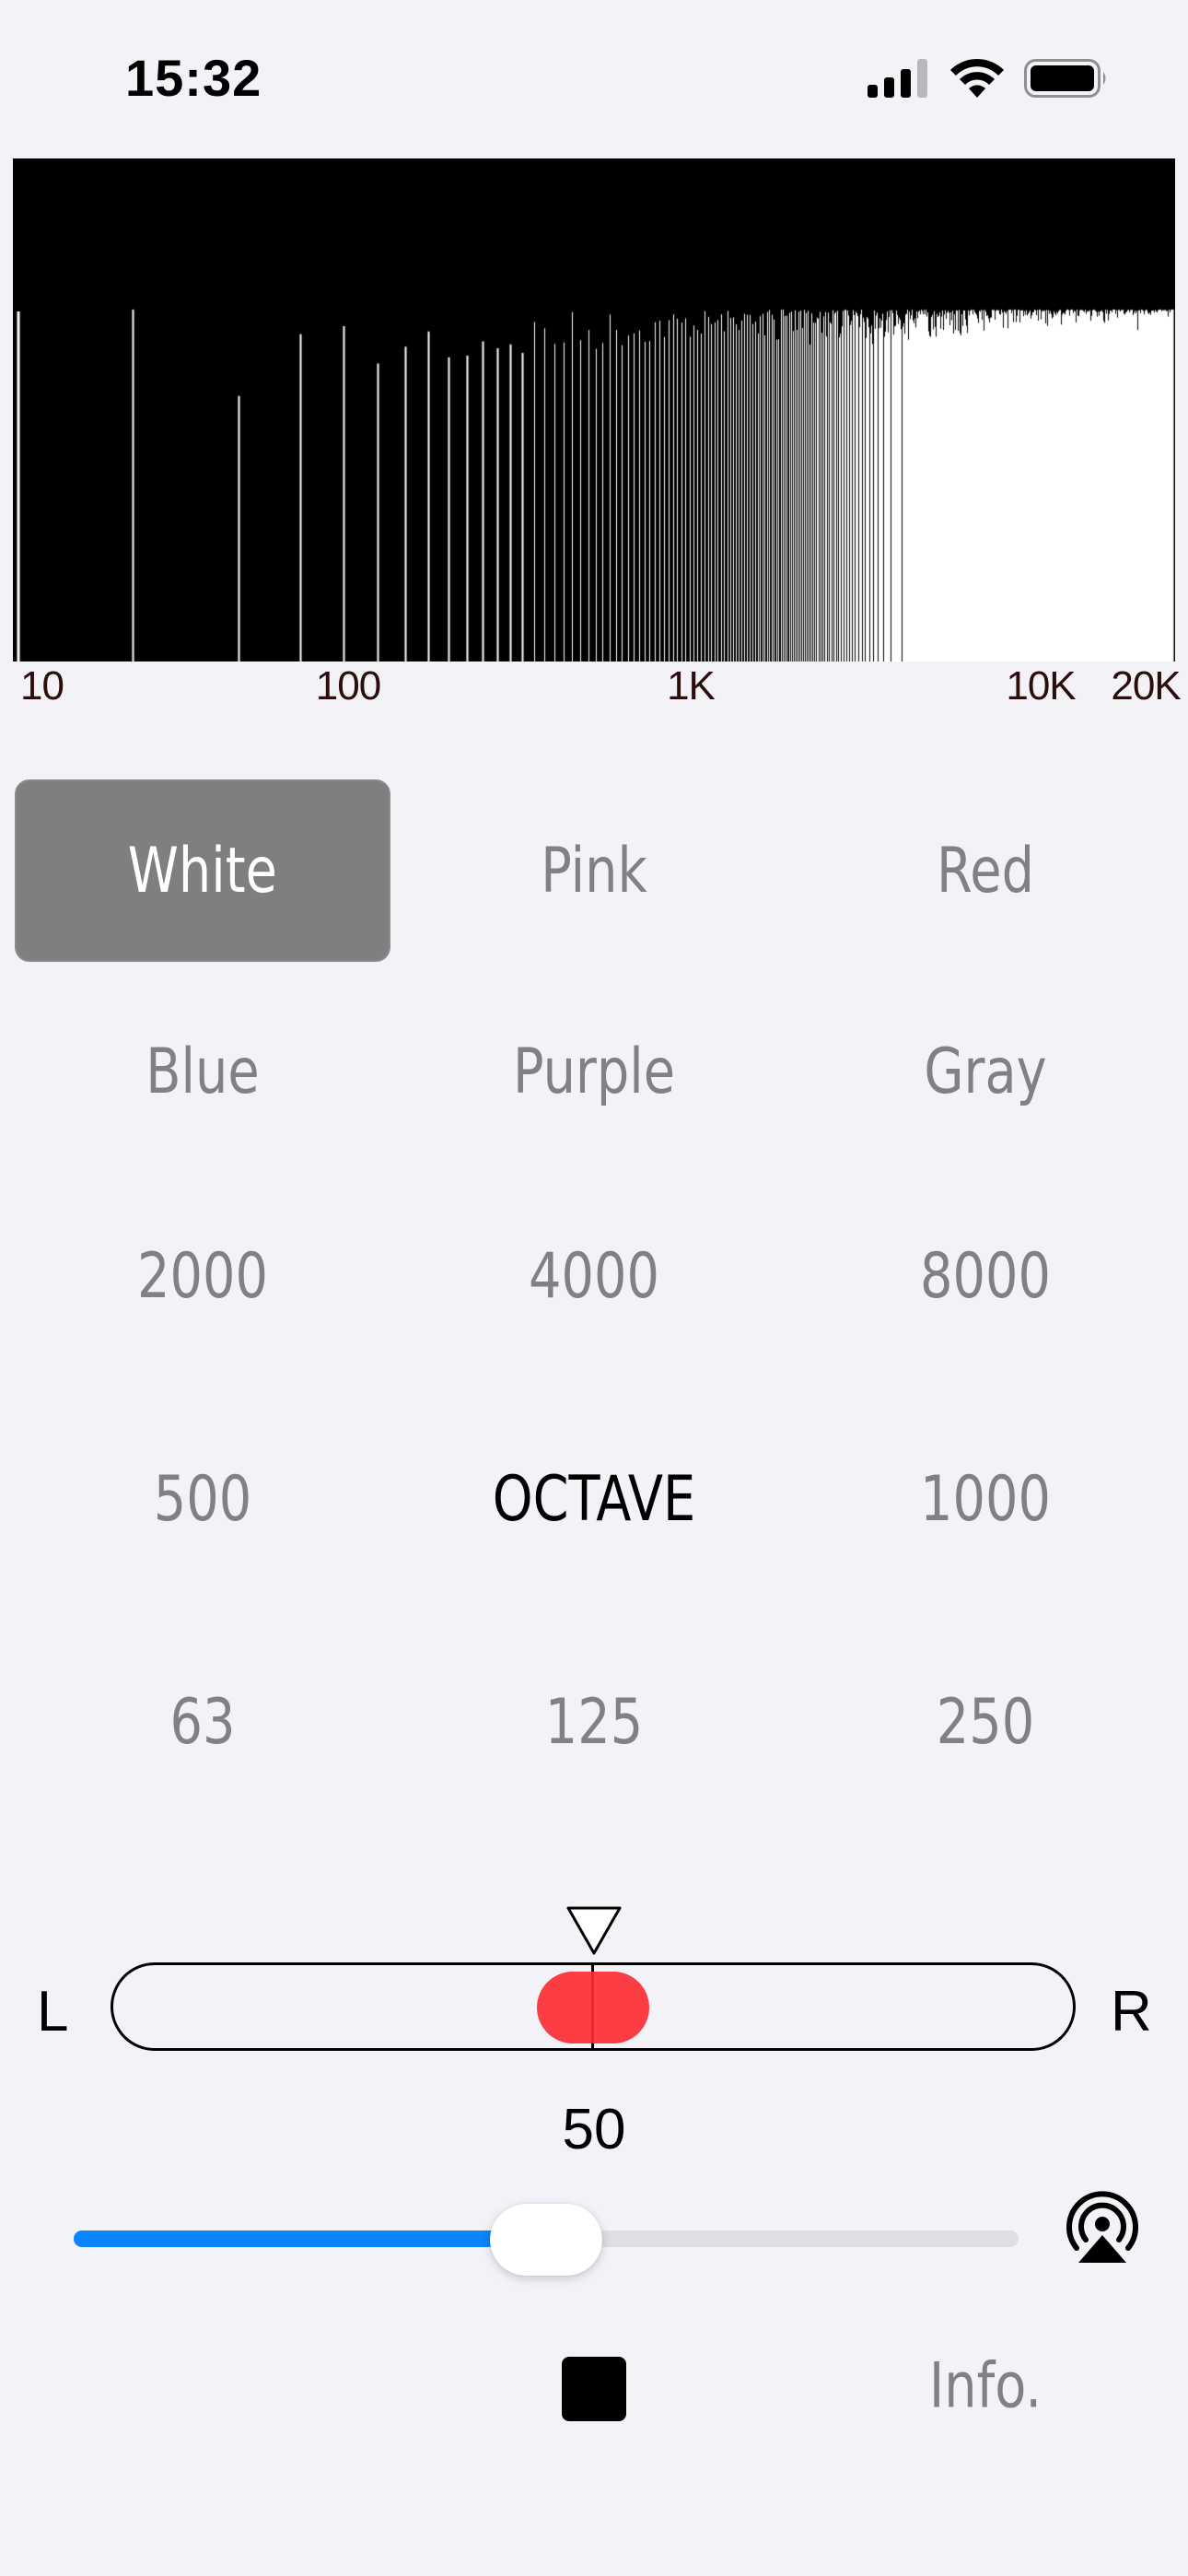  What do you see at coordinates (986, 1499) in the screenshot?
I see `band-1000-button: 1000` at bounding box center [986, 1499].